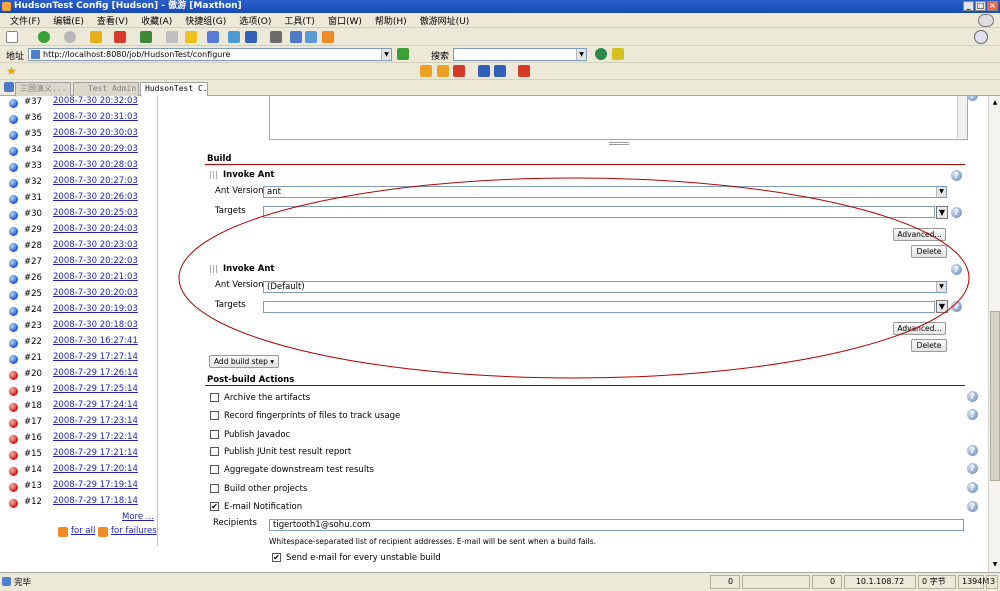 The image size is (1000, 591). I want to click on scrollbar-thumb, so click(995, 396).